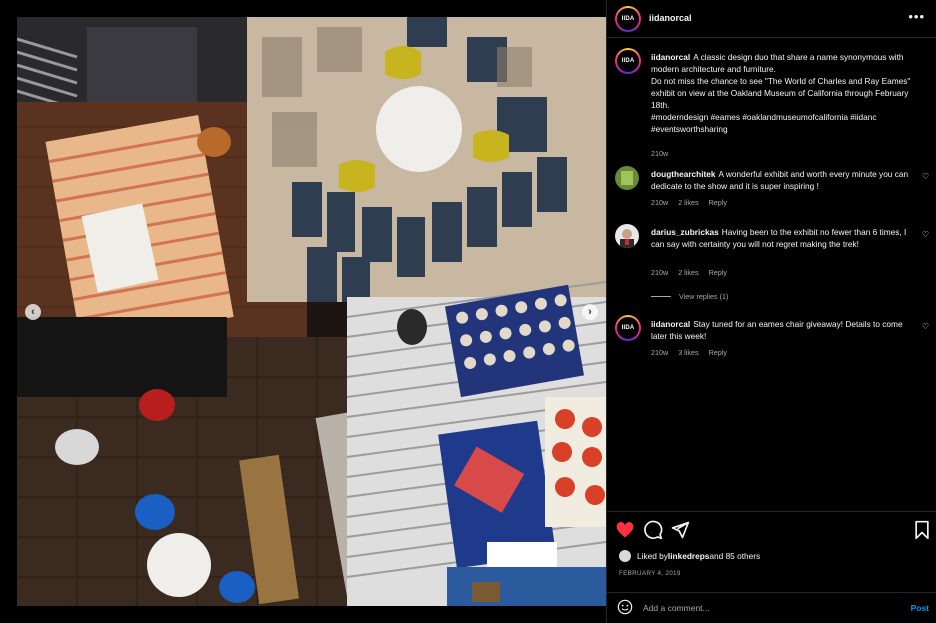  I want to click on view-replies-button: View replies (1), so click(689, 296).